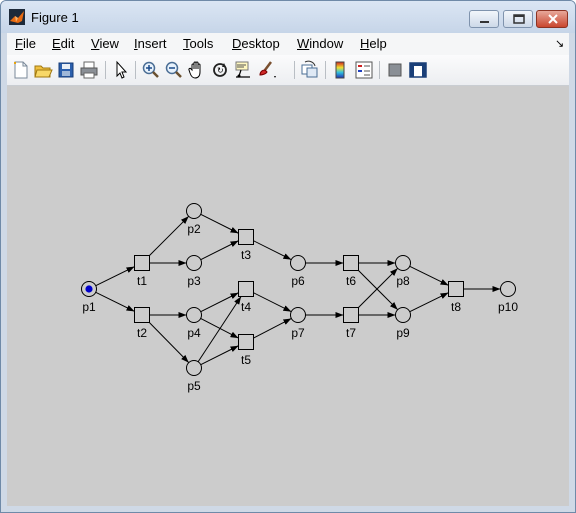 Image resolution: width=576 pixels, height=513 pixels. What do you see at coordinates (272, 250) in the screenshot?
I see `arc-t3-p6` at bounding box center [272, 250].